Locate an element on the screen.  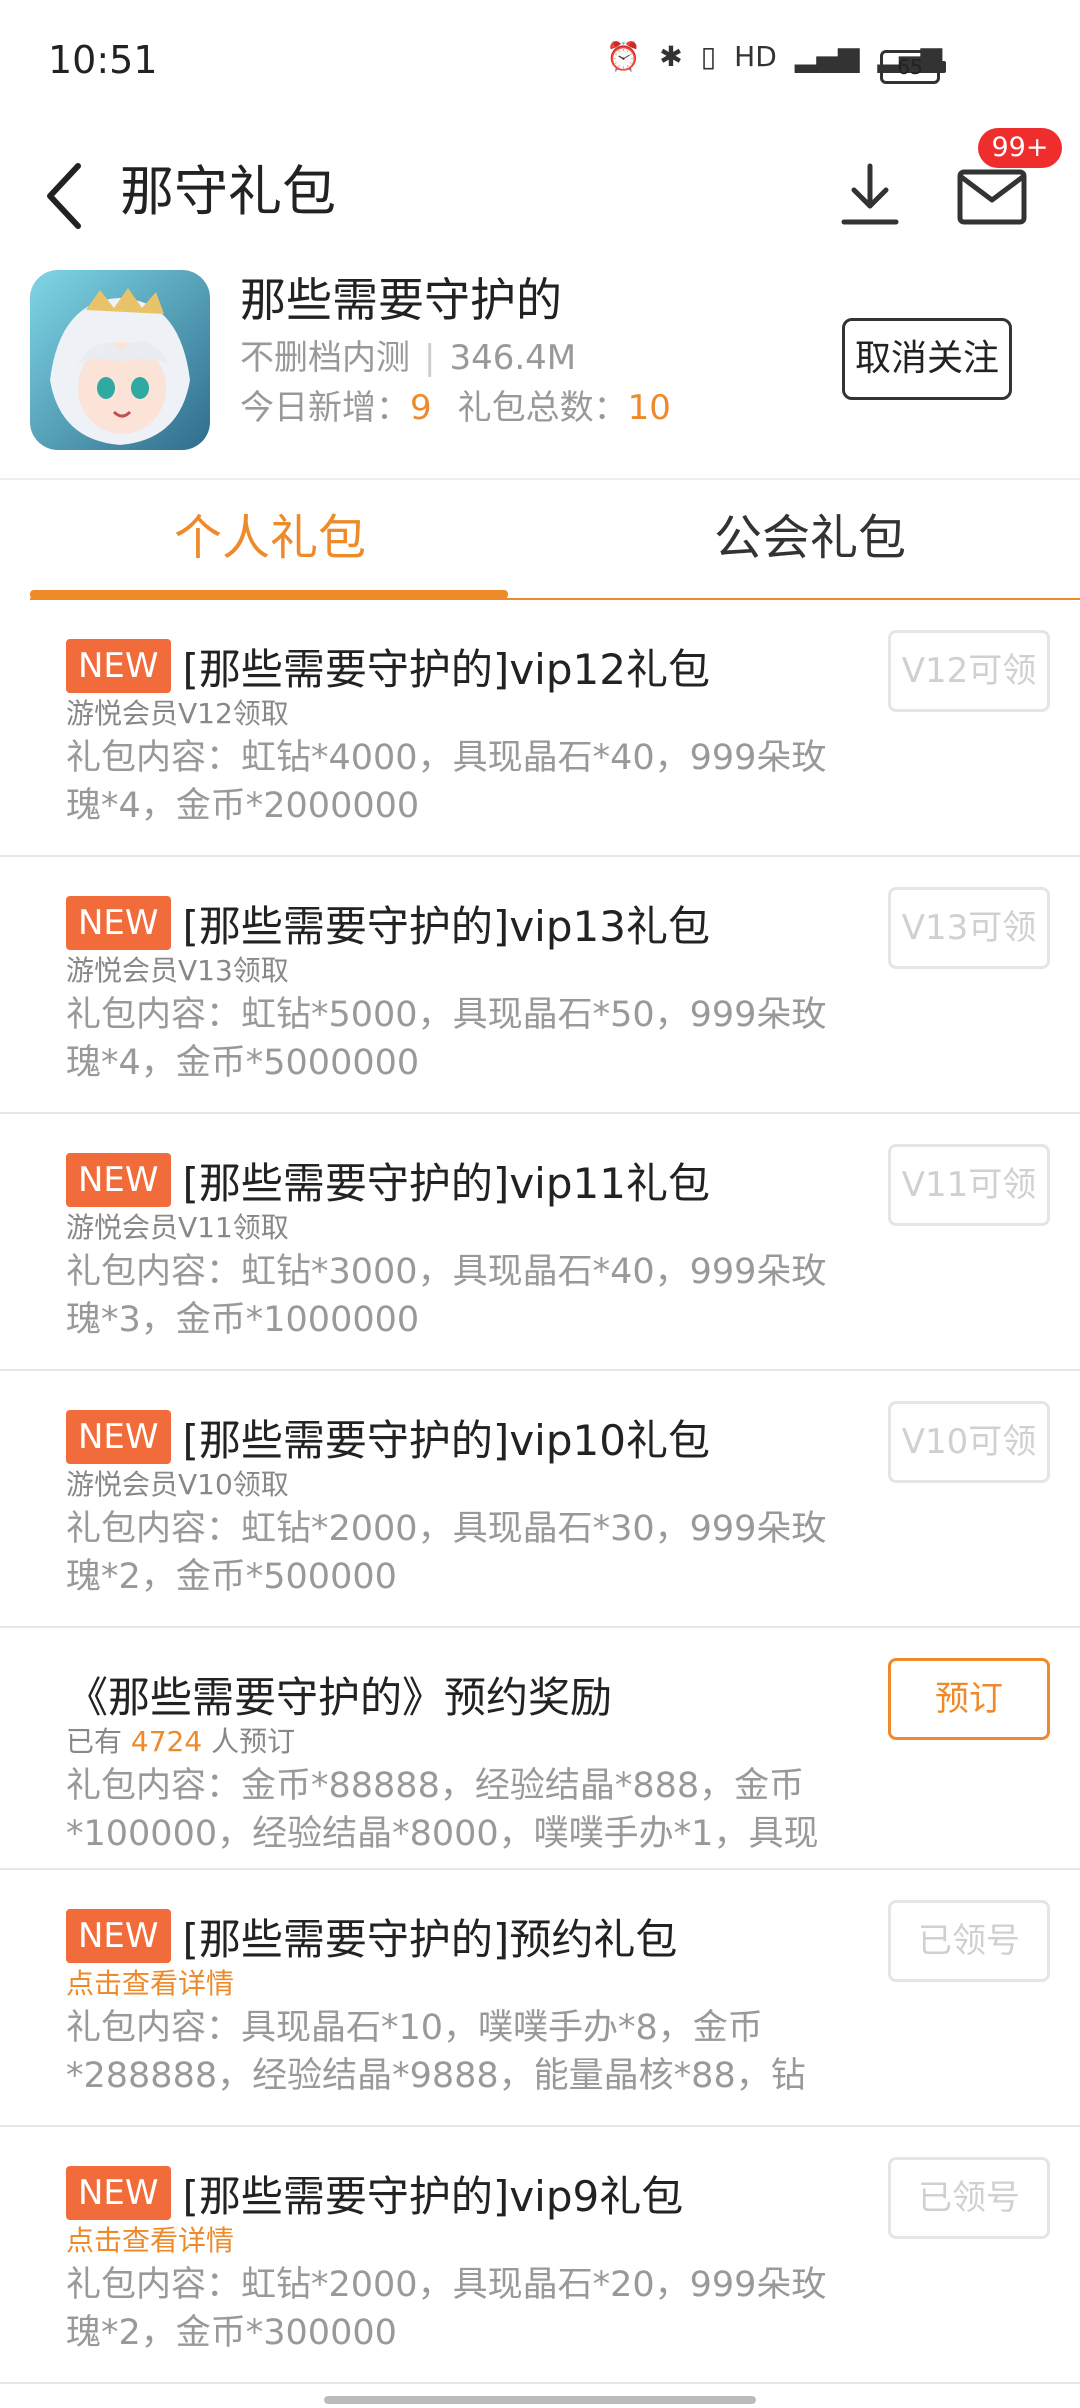
game-info: 那些需要守护的 不删档内测 | 346.4M 今日新增：9 礼包总数：10 取消关注 is located at coordinates (540, 373).